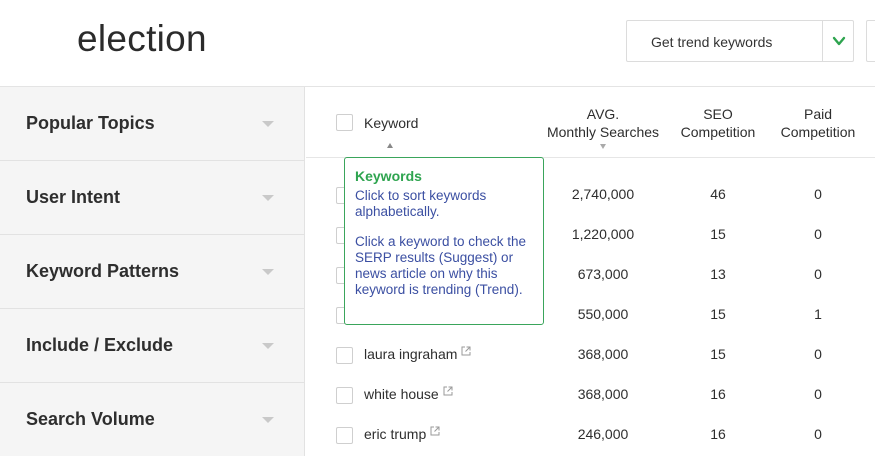  I want to click on keyword-link: white house, so click(408, 394).